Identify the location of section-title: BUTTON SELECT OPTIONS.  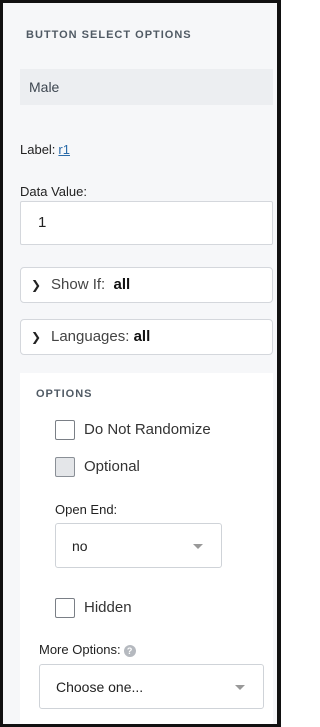
(109, 35).